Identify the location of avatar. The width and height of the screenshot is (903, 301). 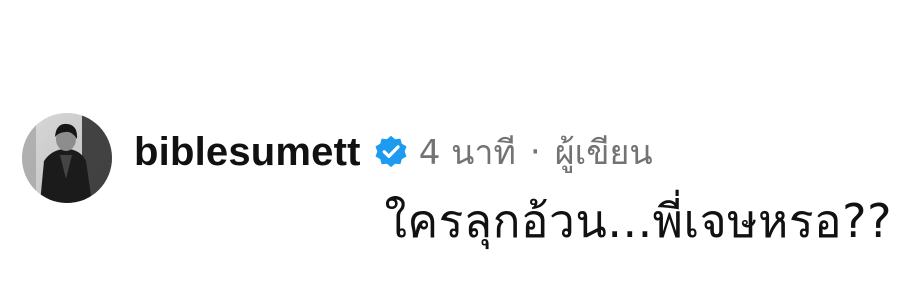
(67, 158).